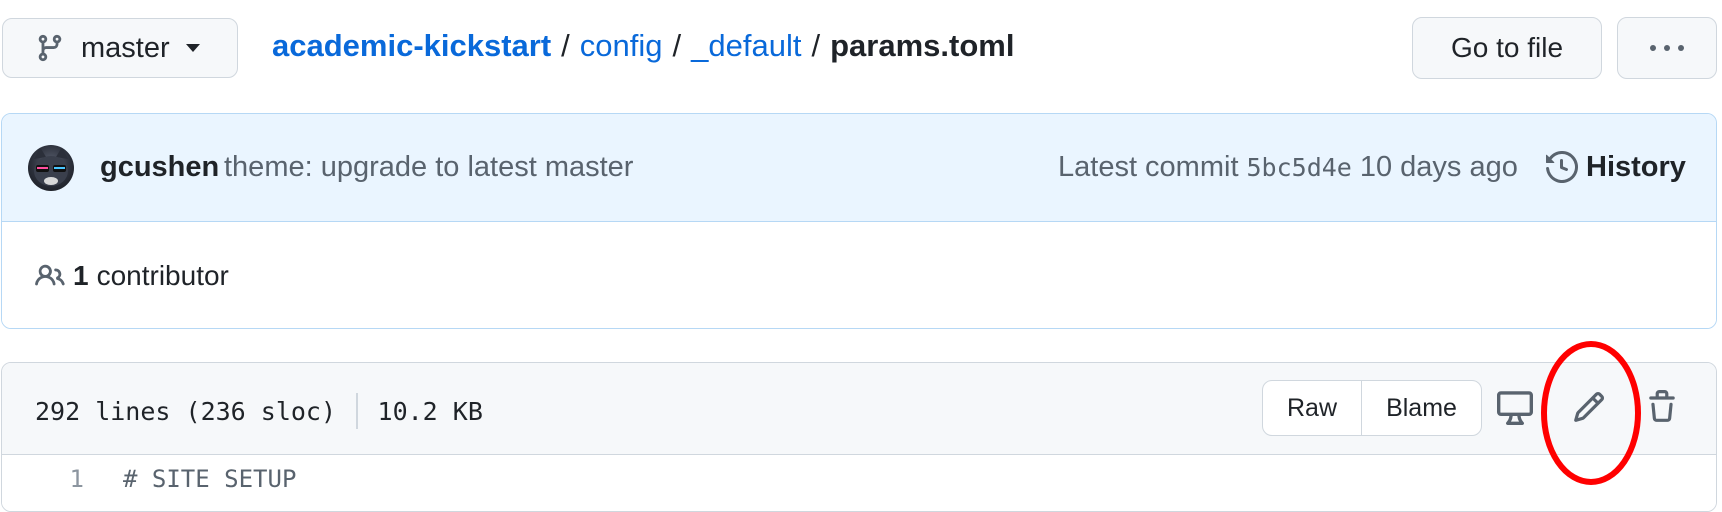  Describe the element at coordinates (859, 483) in the screenshot. I see `code-line: 1 # SITE SETUP` at that location.